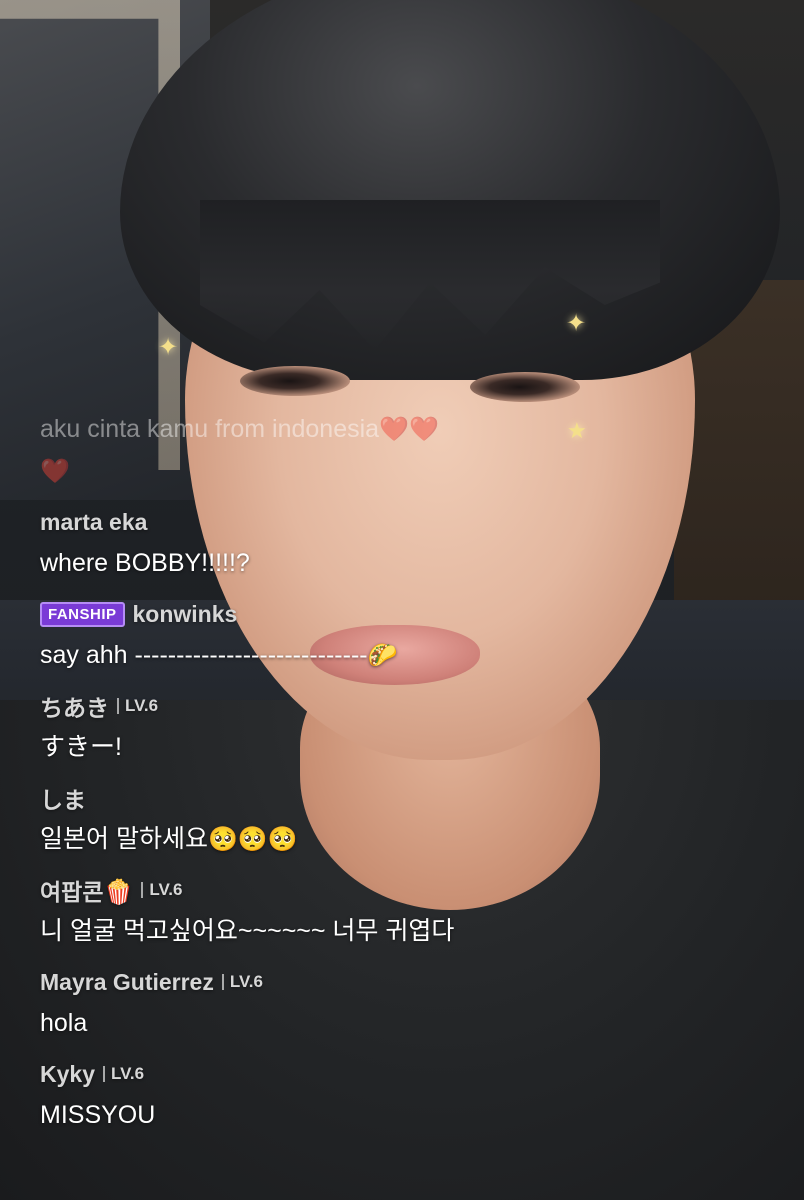 This screenshot has height=1200, width=804. What do you see at coordinates (300, 798) in the screenshot?
I see `chat-message-header: しま` at bounding box center [300, 798].